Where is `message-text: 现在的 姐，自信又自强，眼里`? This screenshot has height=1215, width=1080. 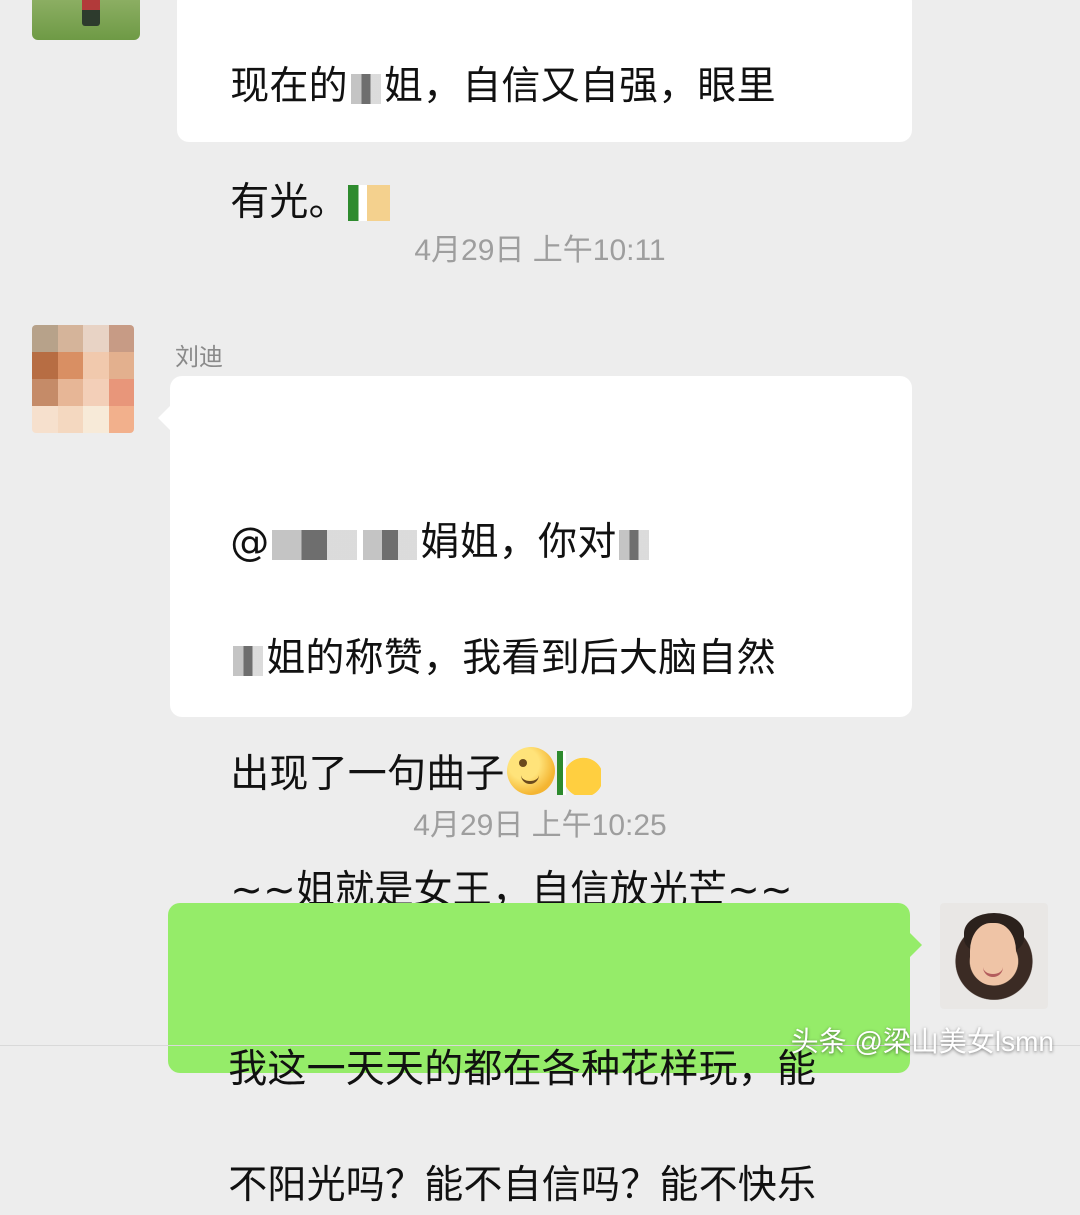 message-text: 现在的 姐，自信又自强，眼里 is located at coordinates (503, 86).